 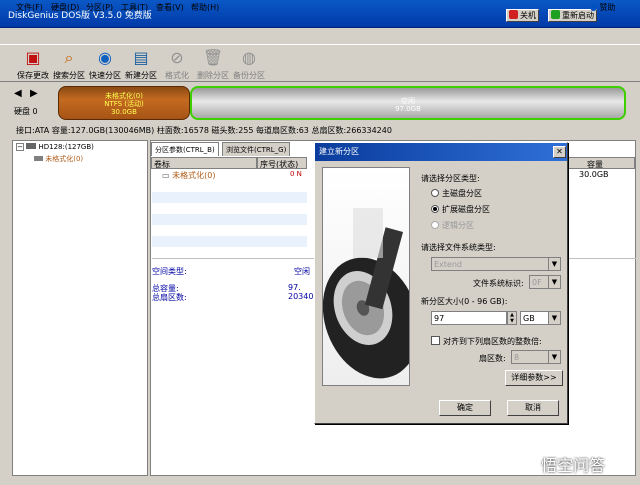 What do you see at coordinates (141, 57) in the screenshot?
I see `new-partition-icon: ▤` at bounding box center [141, 57].